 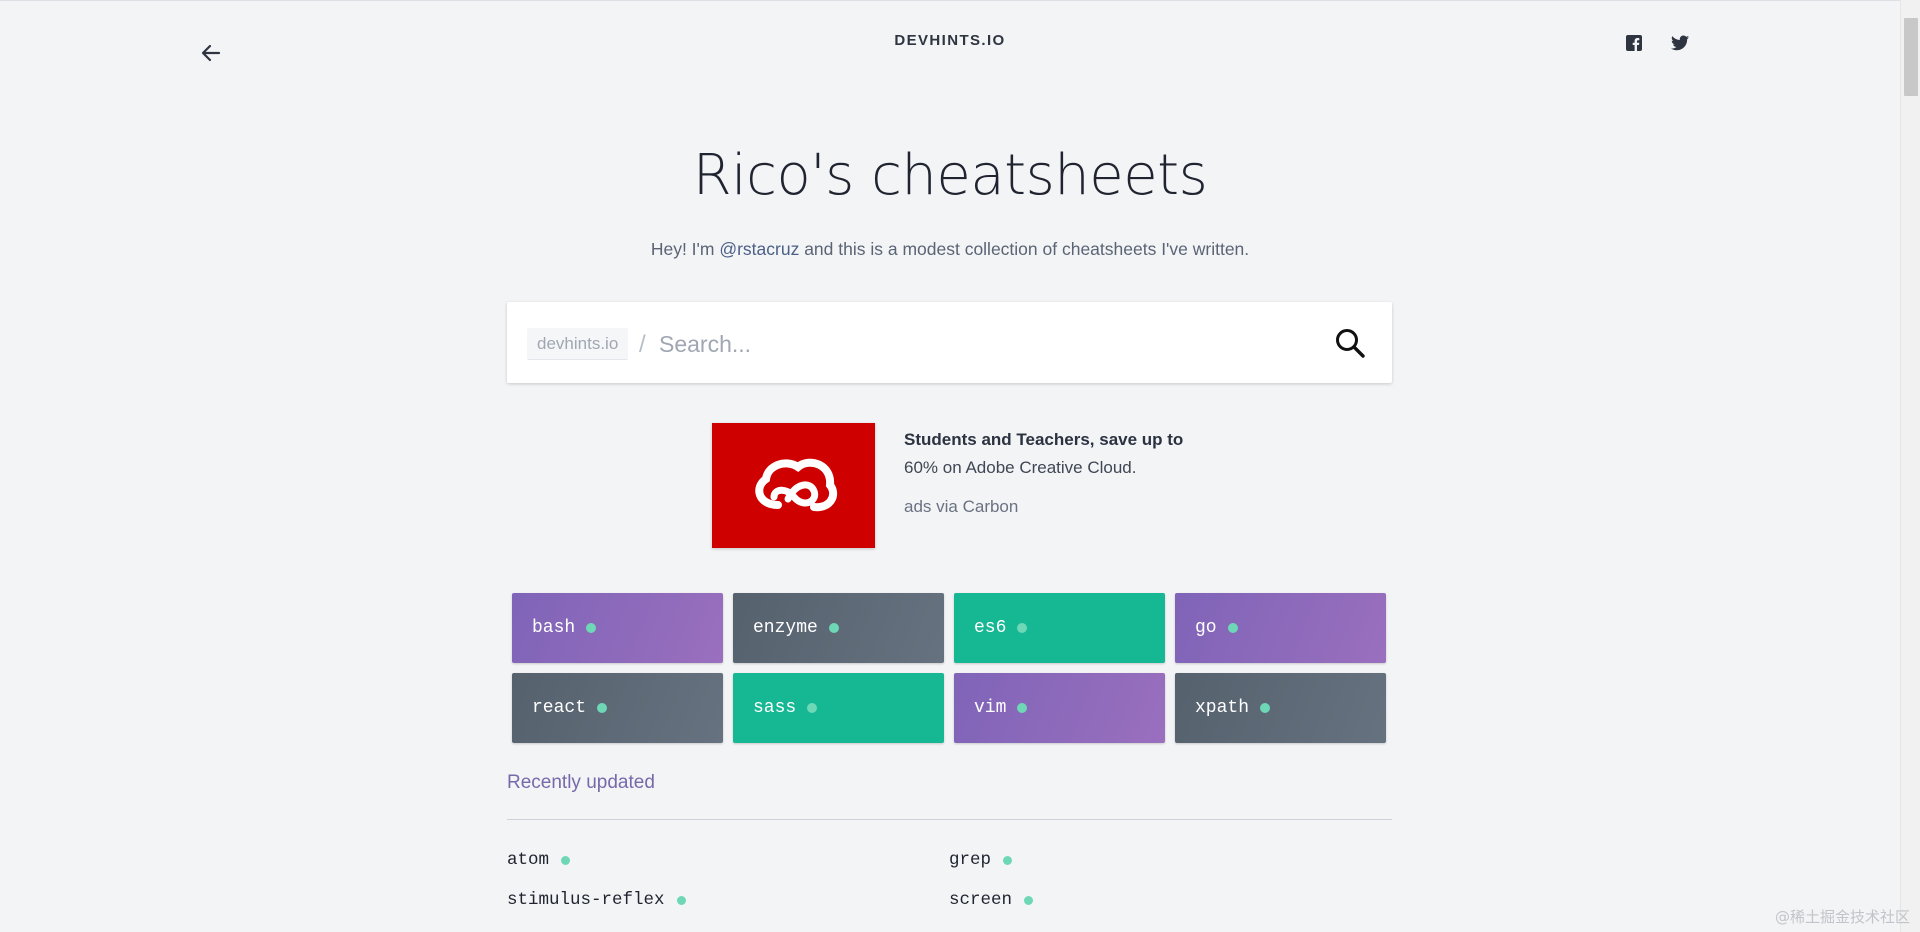 I want to click on adobe-creative-cloud-logo, so click(x=795, y=484).